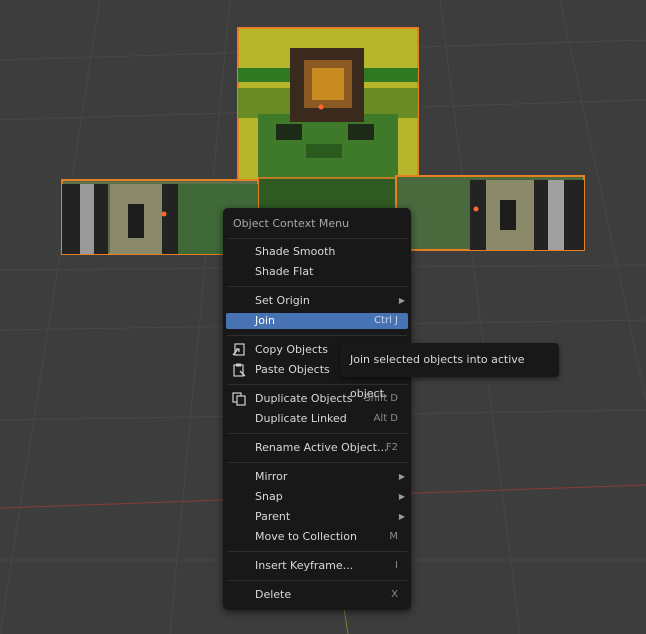 The image size is (646, 634). Describe the element at coordinates (239, 350) in the screenshot. I see `copy-icon` at that location.